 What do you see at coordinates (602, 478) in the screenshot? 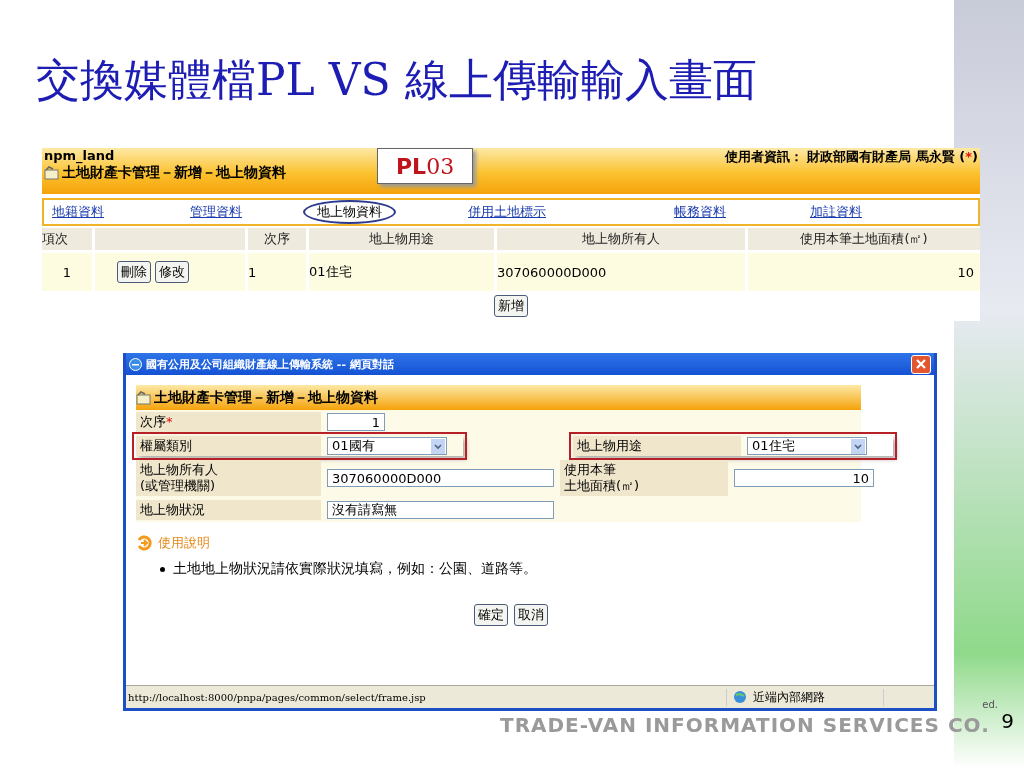
I see `field-label: 使用本筆 土地面積(㎡)` at bounding box center [602, 478].